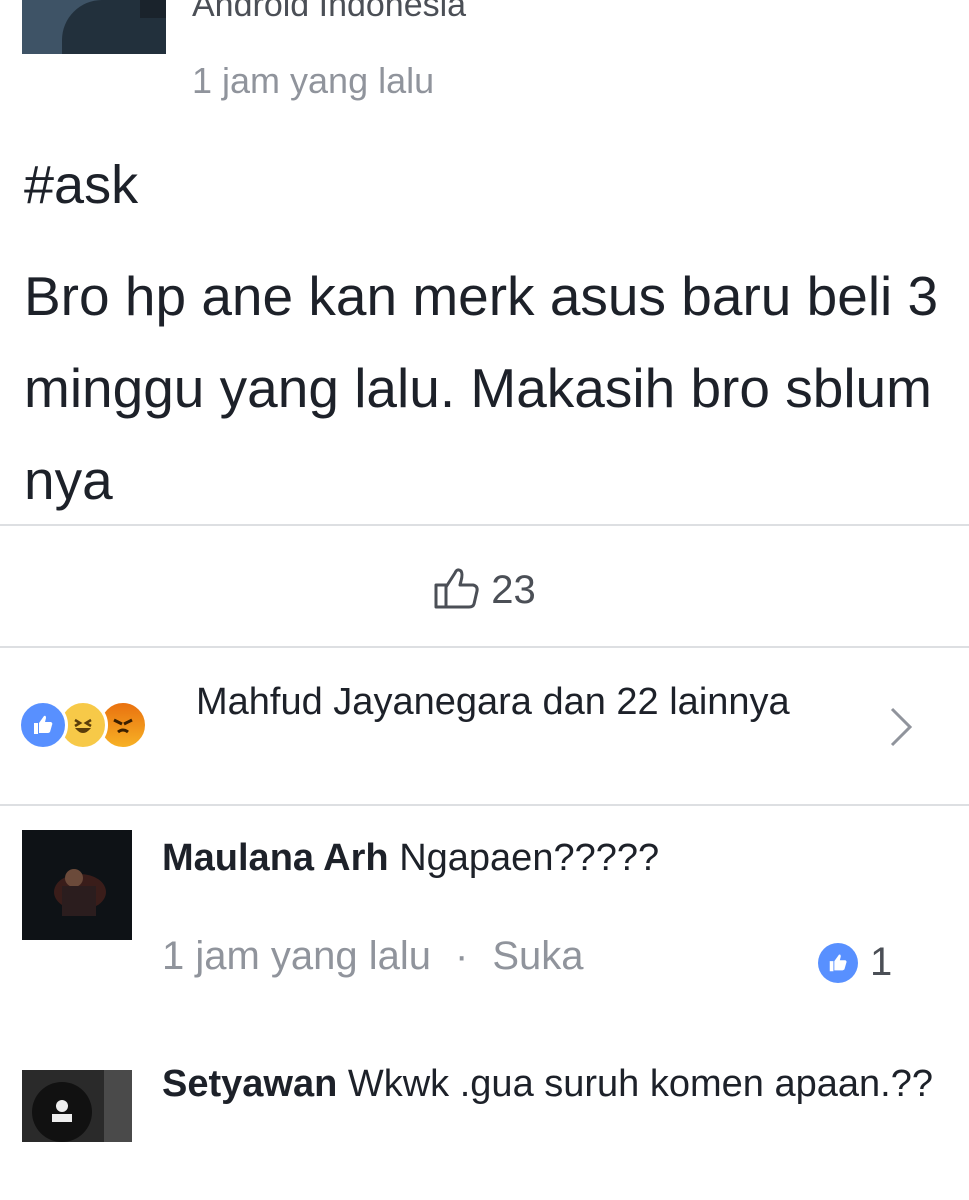 Image resolution: width=969 pixels, height=1200 pixels. What do you see at coordinates (275, 858) in the screenshot?
I see `comment-author: Maulana Arh` at bounding box center [275, 858].